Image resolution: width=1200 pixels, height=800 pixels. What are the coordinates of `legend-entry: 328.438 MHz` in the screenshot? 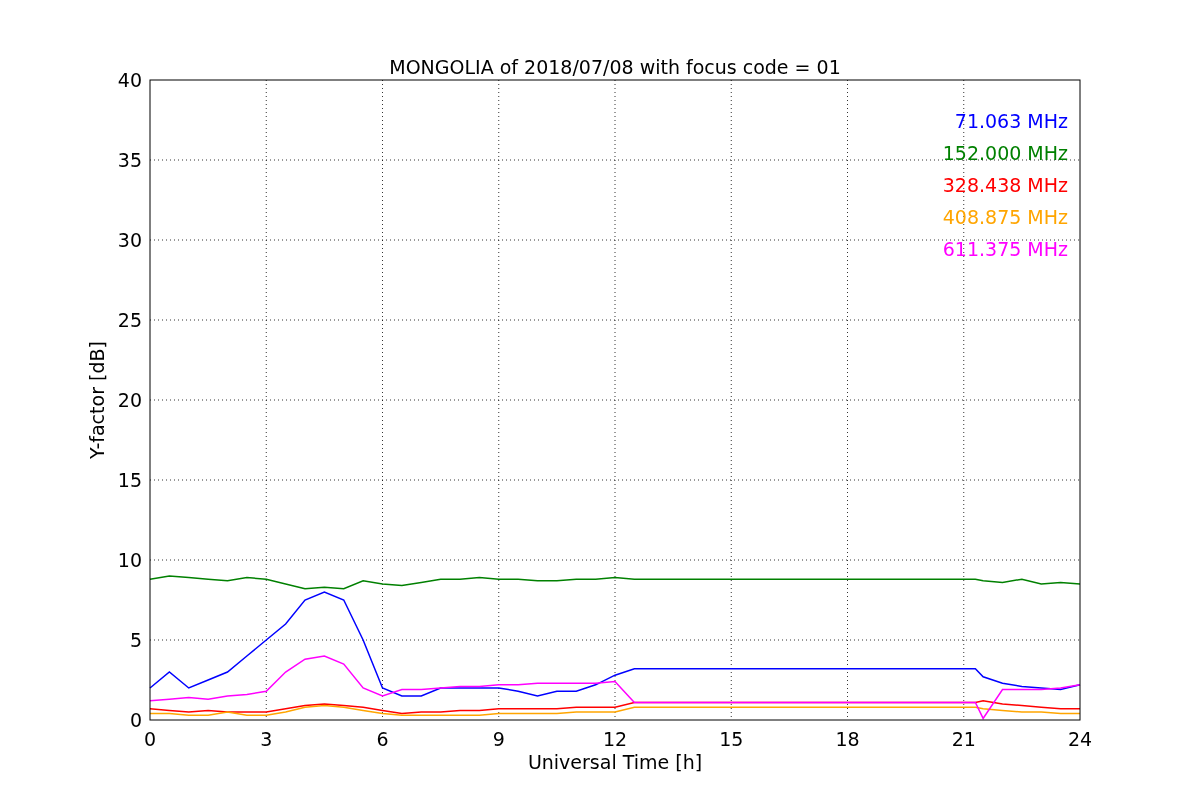 It's located at (1005, 185).